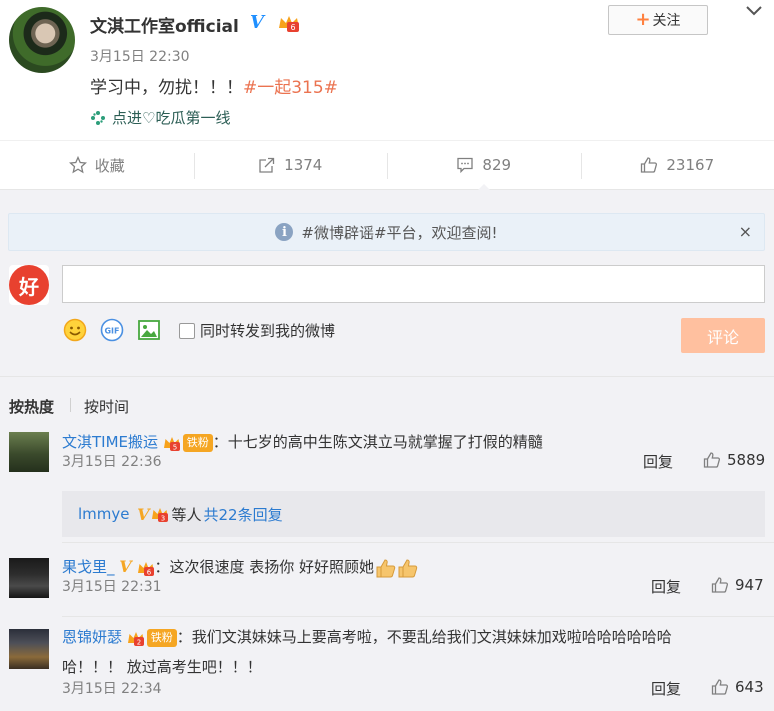 This screenshot has width=774, height=711. I want to click on my-avatar: 好, so click(29, 285).